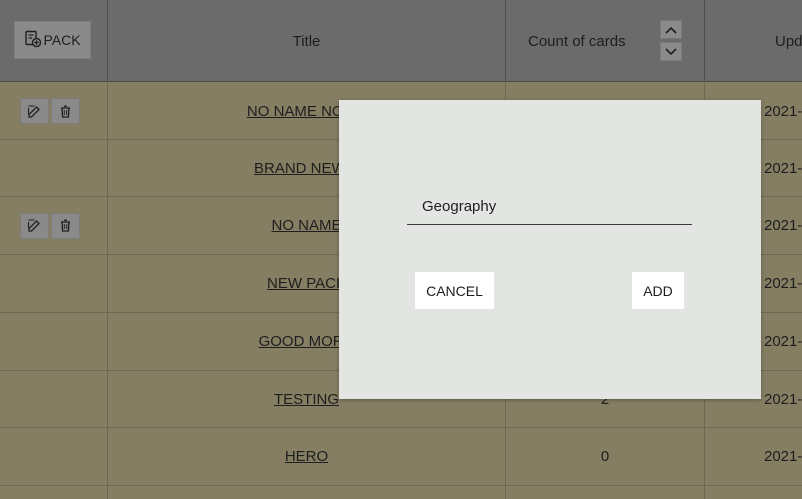 Image resolution: width=802 pixels, height=499 pixels. Describe the element at coordinates (658, 290) in the screenshot. I see `add-button: ADD` at that location.